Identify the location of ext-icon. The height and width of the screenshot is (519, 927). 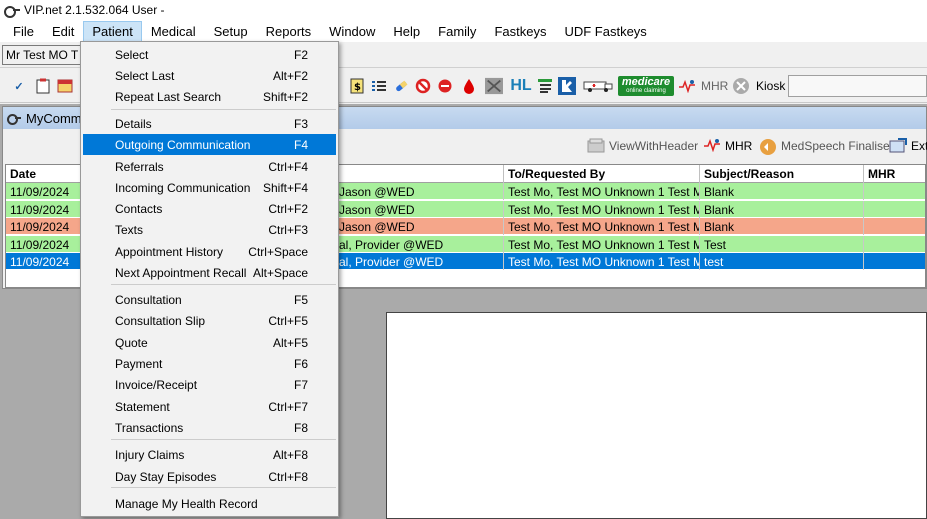
(898, 146).